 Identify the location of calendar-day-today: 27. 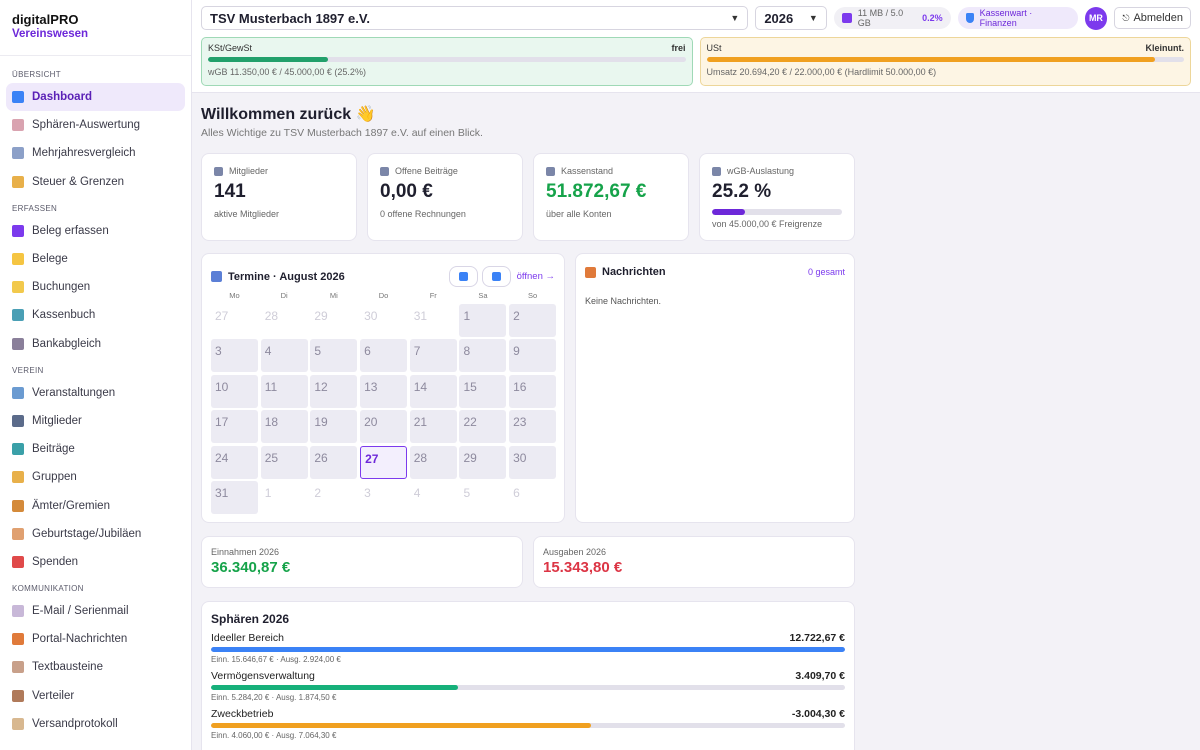
(384, 462).